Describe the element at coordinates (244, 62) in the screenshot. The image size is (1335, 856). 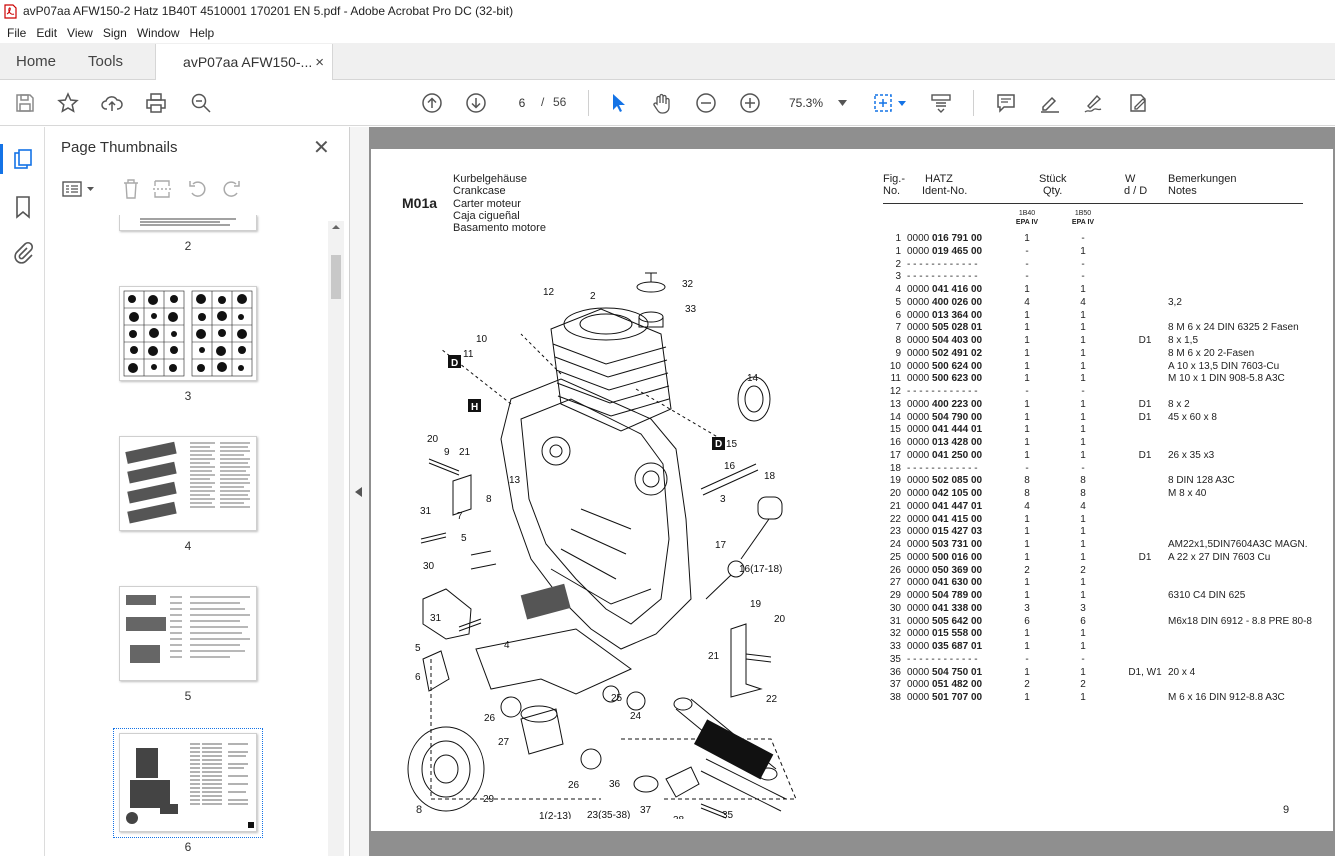
I see `tab-document: avP07aa AFW150-... ×` at that location.